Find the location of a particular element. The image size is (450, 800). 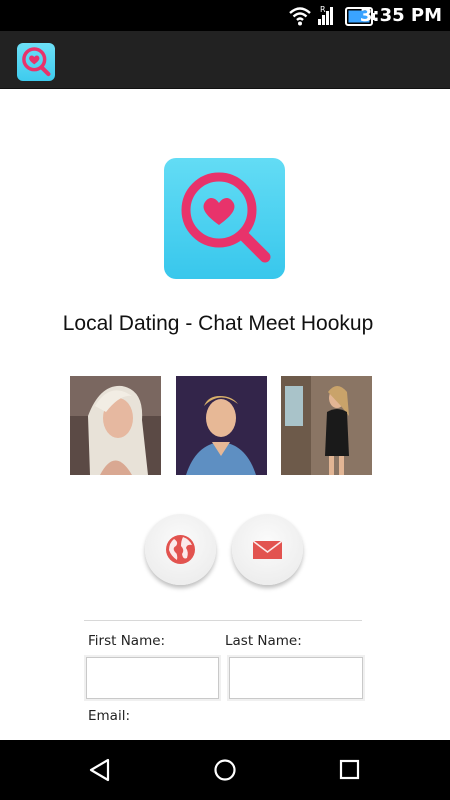

recents-icon is located at coordinates (349, 769).